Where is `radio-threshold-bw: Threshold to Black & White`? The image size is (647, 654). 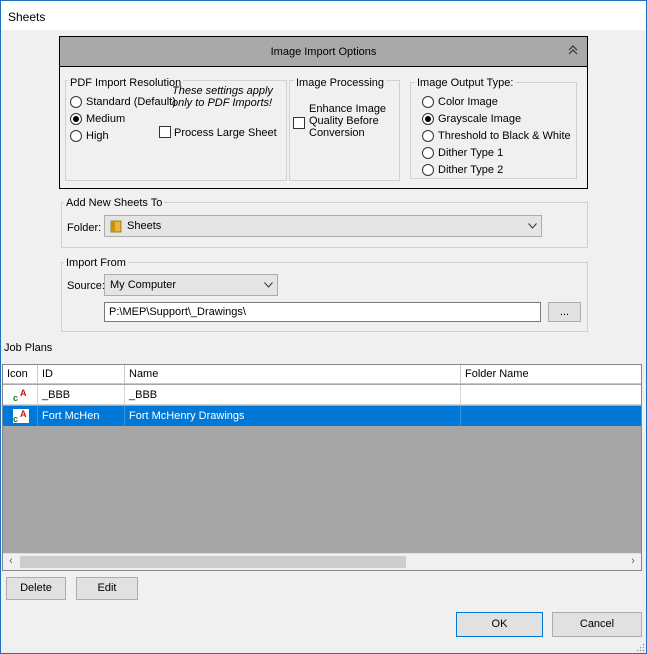
radio-threshold-bw: Threshold to Black & White is located at coordinates (496, 136).